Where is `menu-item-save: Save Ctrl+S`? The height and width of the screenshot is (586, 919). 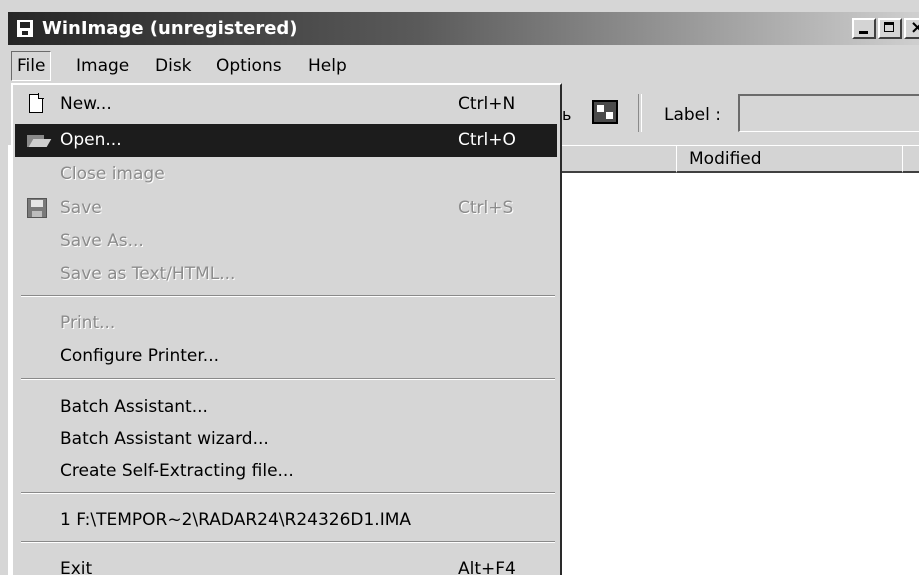 menu-item-save: Save Ctrl+S is located at coordinates (286, 208).